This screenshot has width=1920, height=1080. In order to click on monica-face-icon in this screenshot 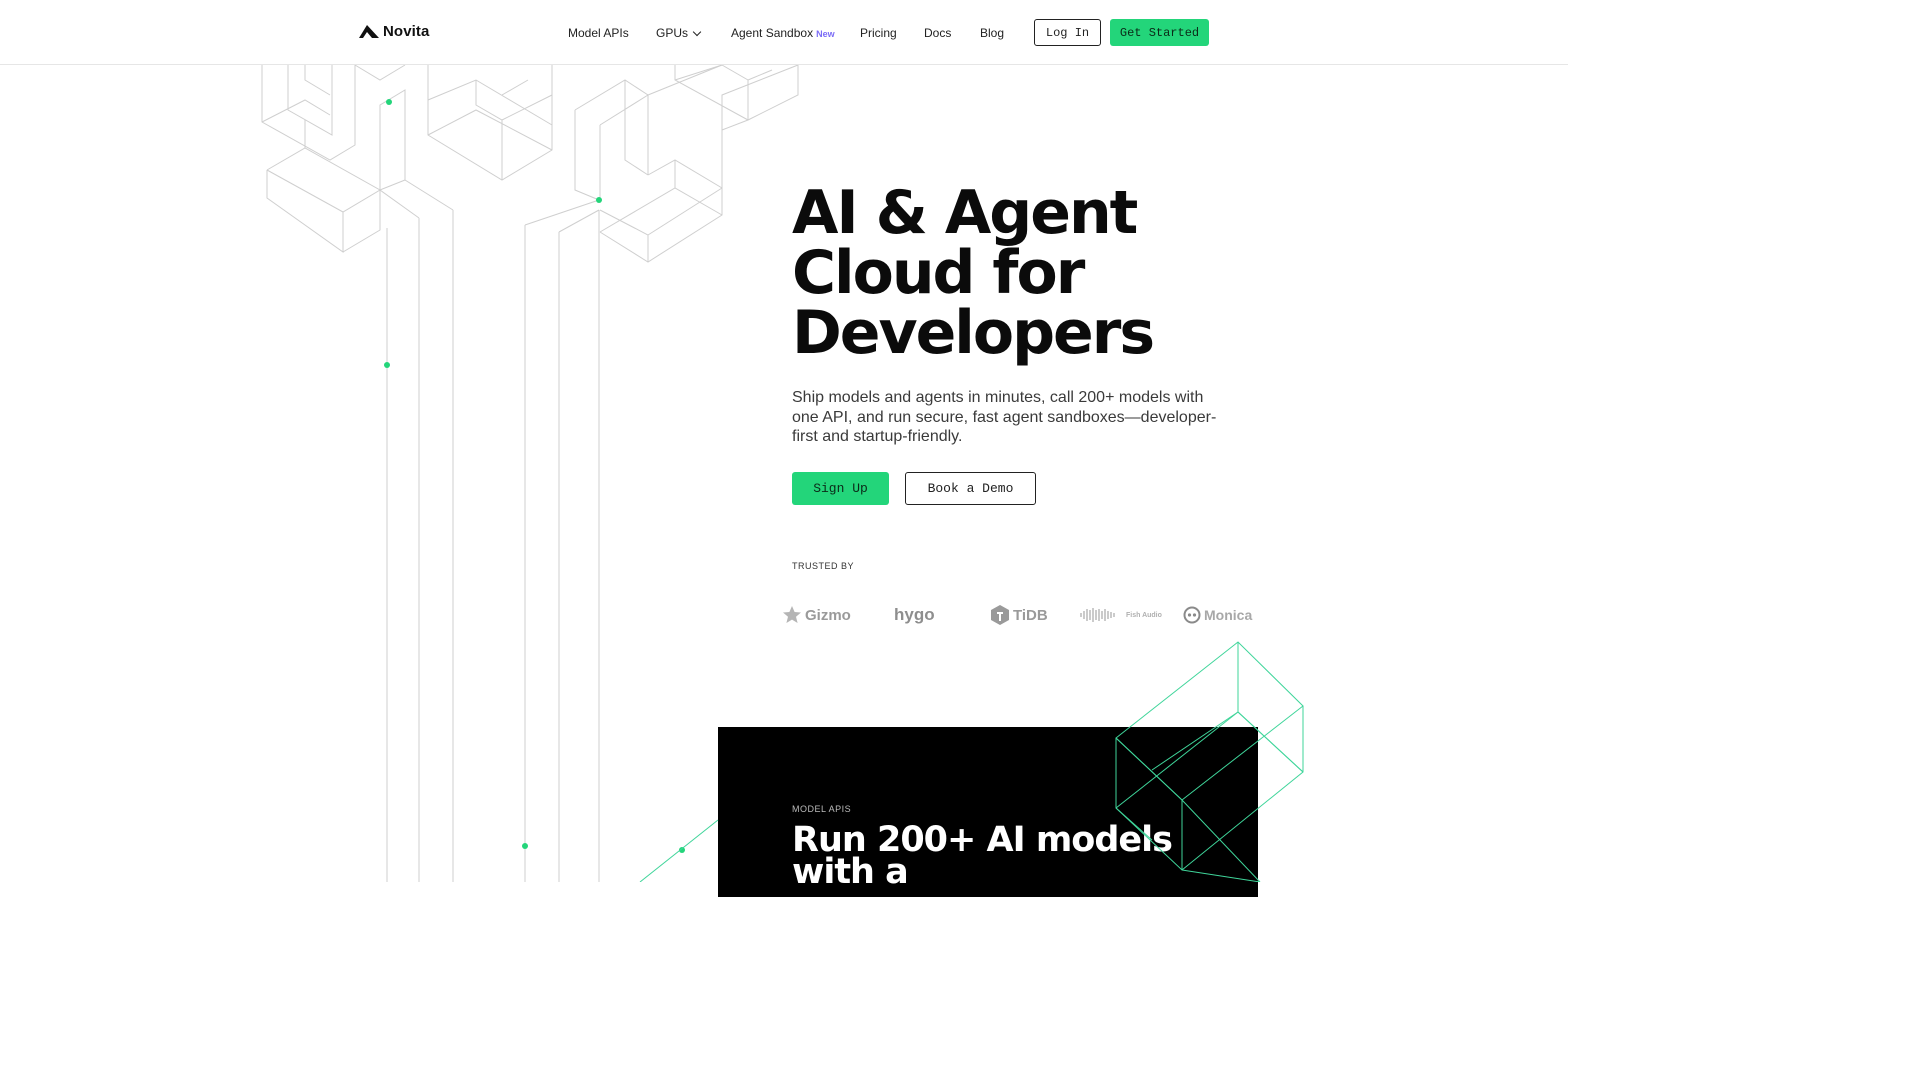, I will do `click(1192, 615)`.